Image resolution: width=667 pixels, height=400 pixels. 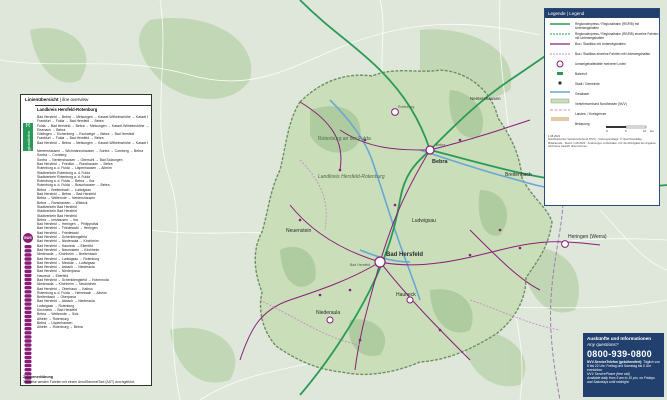 What do you see at coordinates (623, 354) in the screenshot?
I see `hotline-number: 0800-939-0800` at bounding box center [623, 354].